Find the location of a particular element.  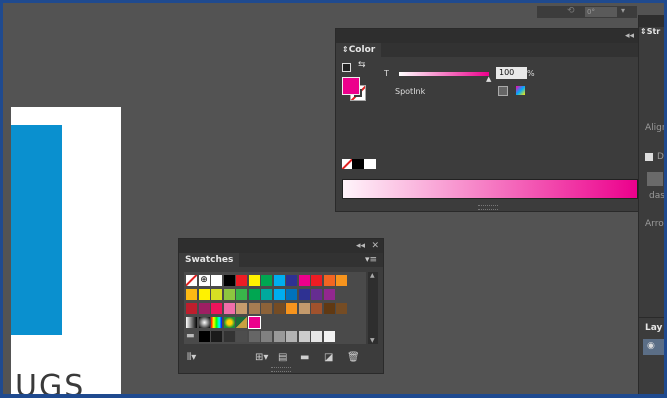

scroll-up-icon: ▲ is located at coordinates (372, 275).